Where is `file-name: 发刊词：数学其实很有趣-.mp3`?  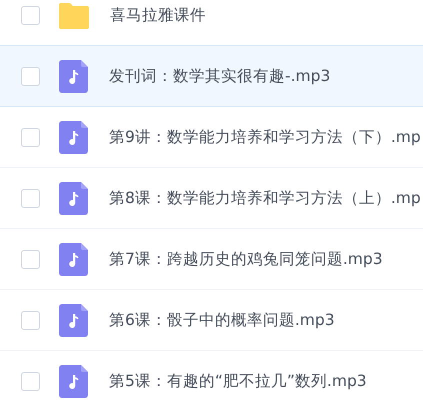 file-name: 发刊词：数学其实很有趣-.mp3 is located at coordinates (219, 76).